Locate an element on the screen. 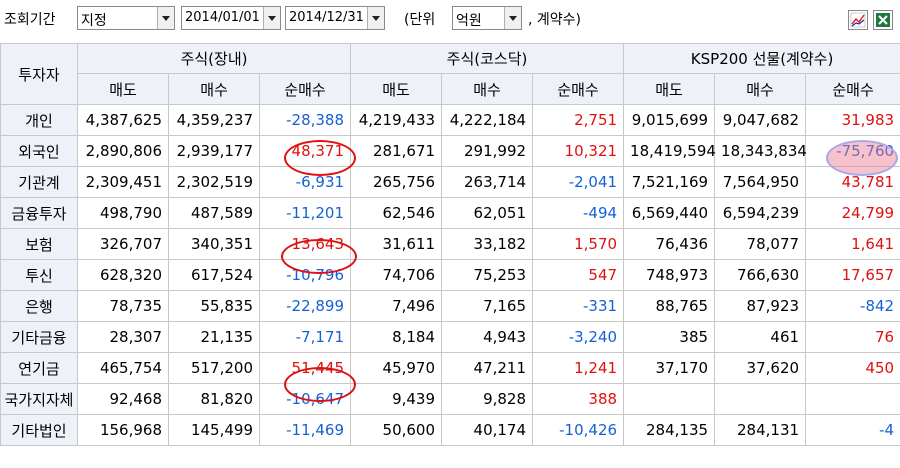  start-date-picker: 2014/01/01 is located at coordinates (231, 18).